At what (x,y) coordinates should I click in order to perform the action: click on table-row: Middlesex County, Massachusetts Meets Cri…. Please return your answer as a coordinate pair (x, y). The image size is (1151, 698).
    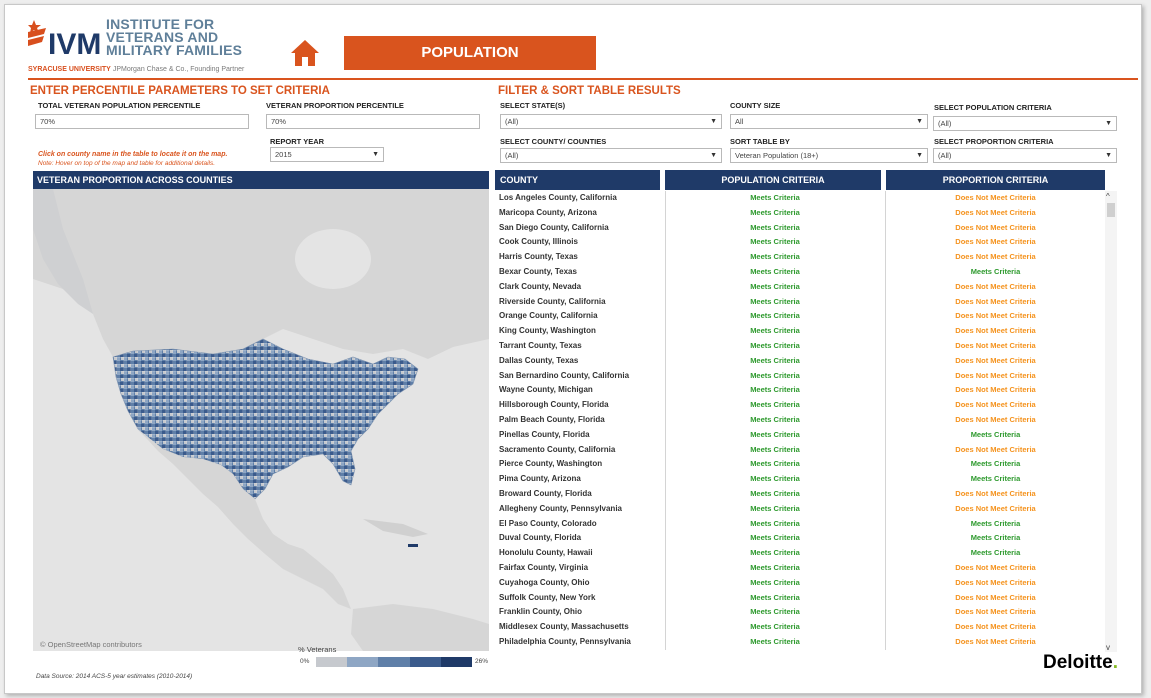
    Looking at the image, I should click on (800, 627).